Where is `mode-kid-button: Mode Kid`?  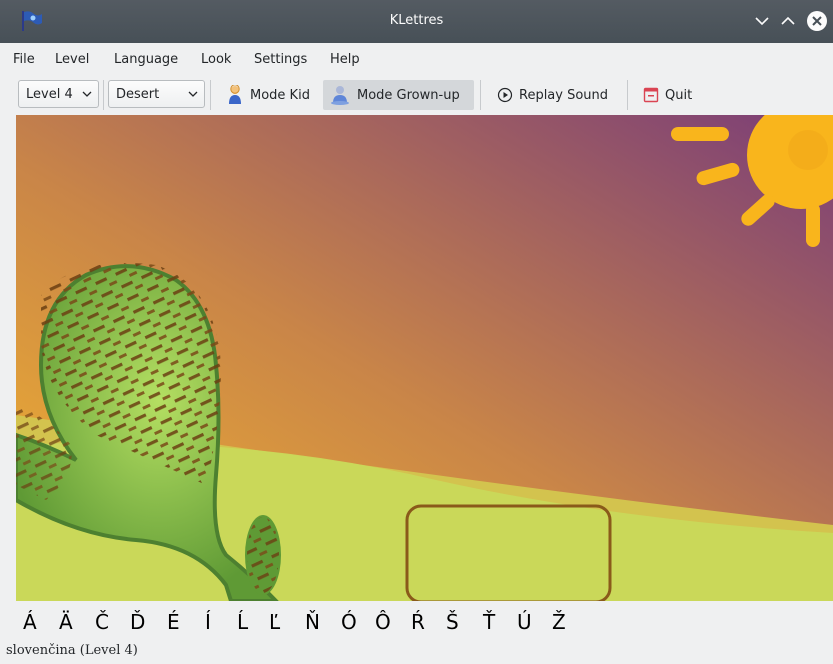 mode-kid-button: Mode Kid is located at coordinates (268, 95).